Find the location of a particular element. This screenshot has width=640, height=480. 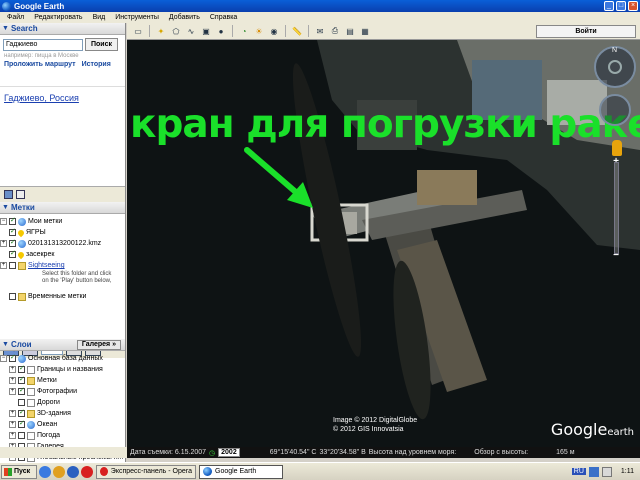

copy-icon is located at coordinates (20, 194).